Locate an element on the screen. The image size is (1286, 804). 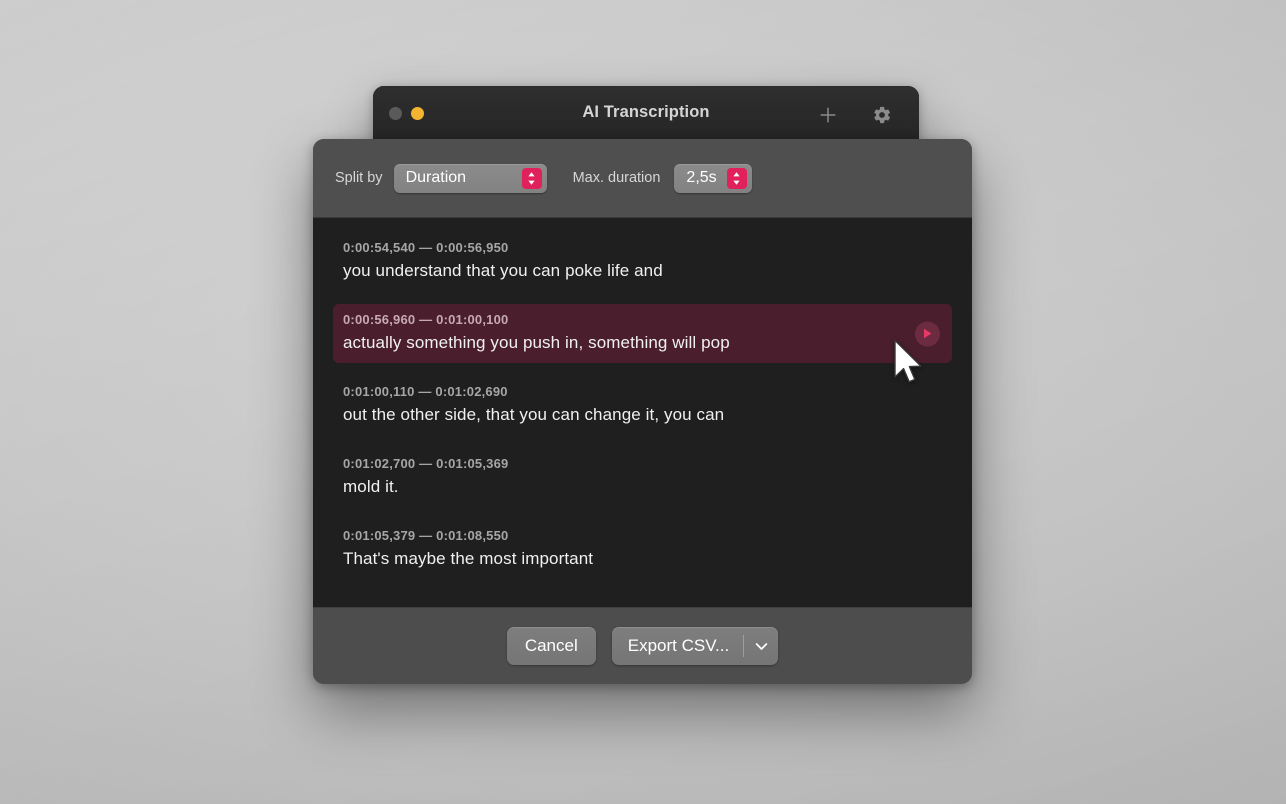
chevron-down-icon is located at coordinates (761, 646).